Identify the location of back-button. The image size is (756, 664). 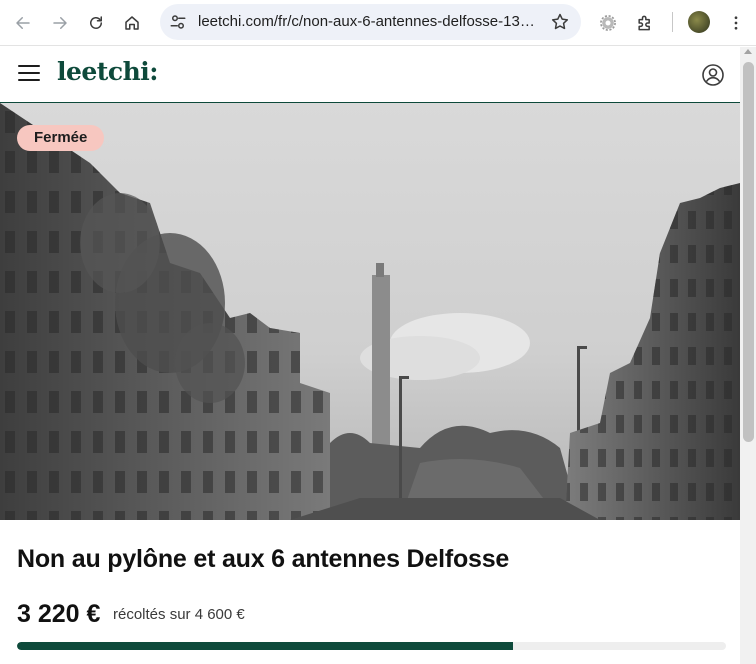
(23, 23).